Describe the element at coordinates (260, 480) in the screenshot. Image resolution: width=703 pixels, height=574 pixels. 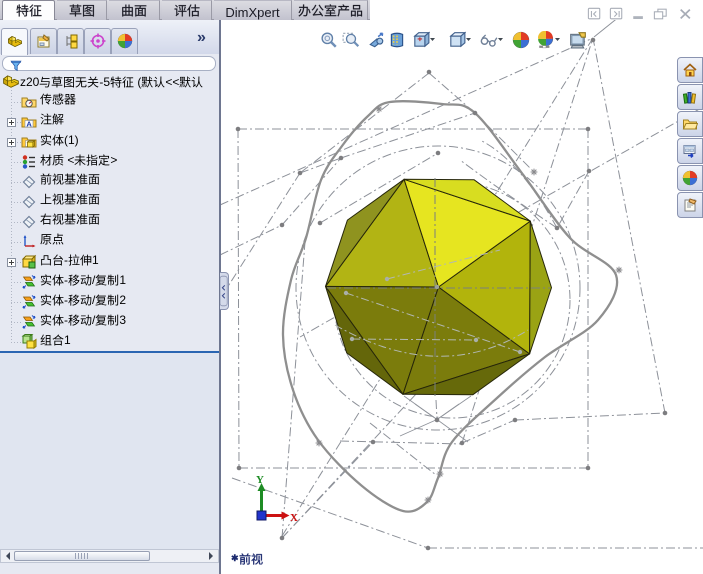
I see `svg-text: Y` at that location.